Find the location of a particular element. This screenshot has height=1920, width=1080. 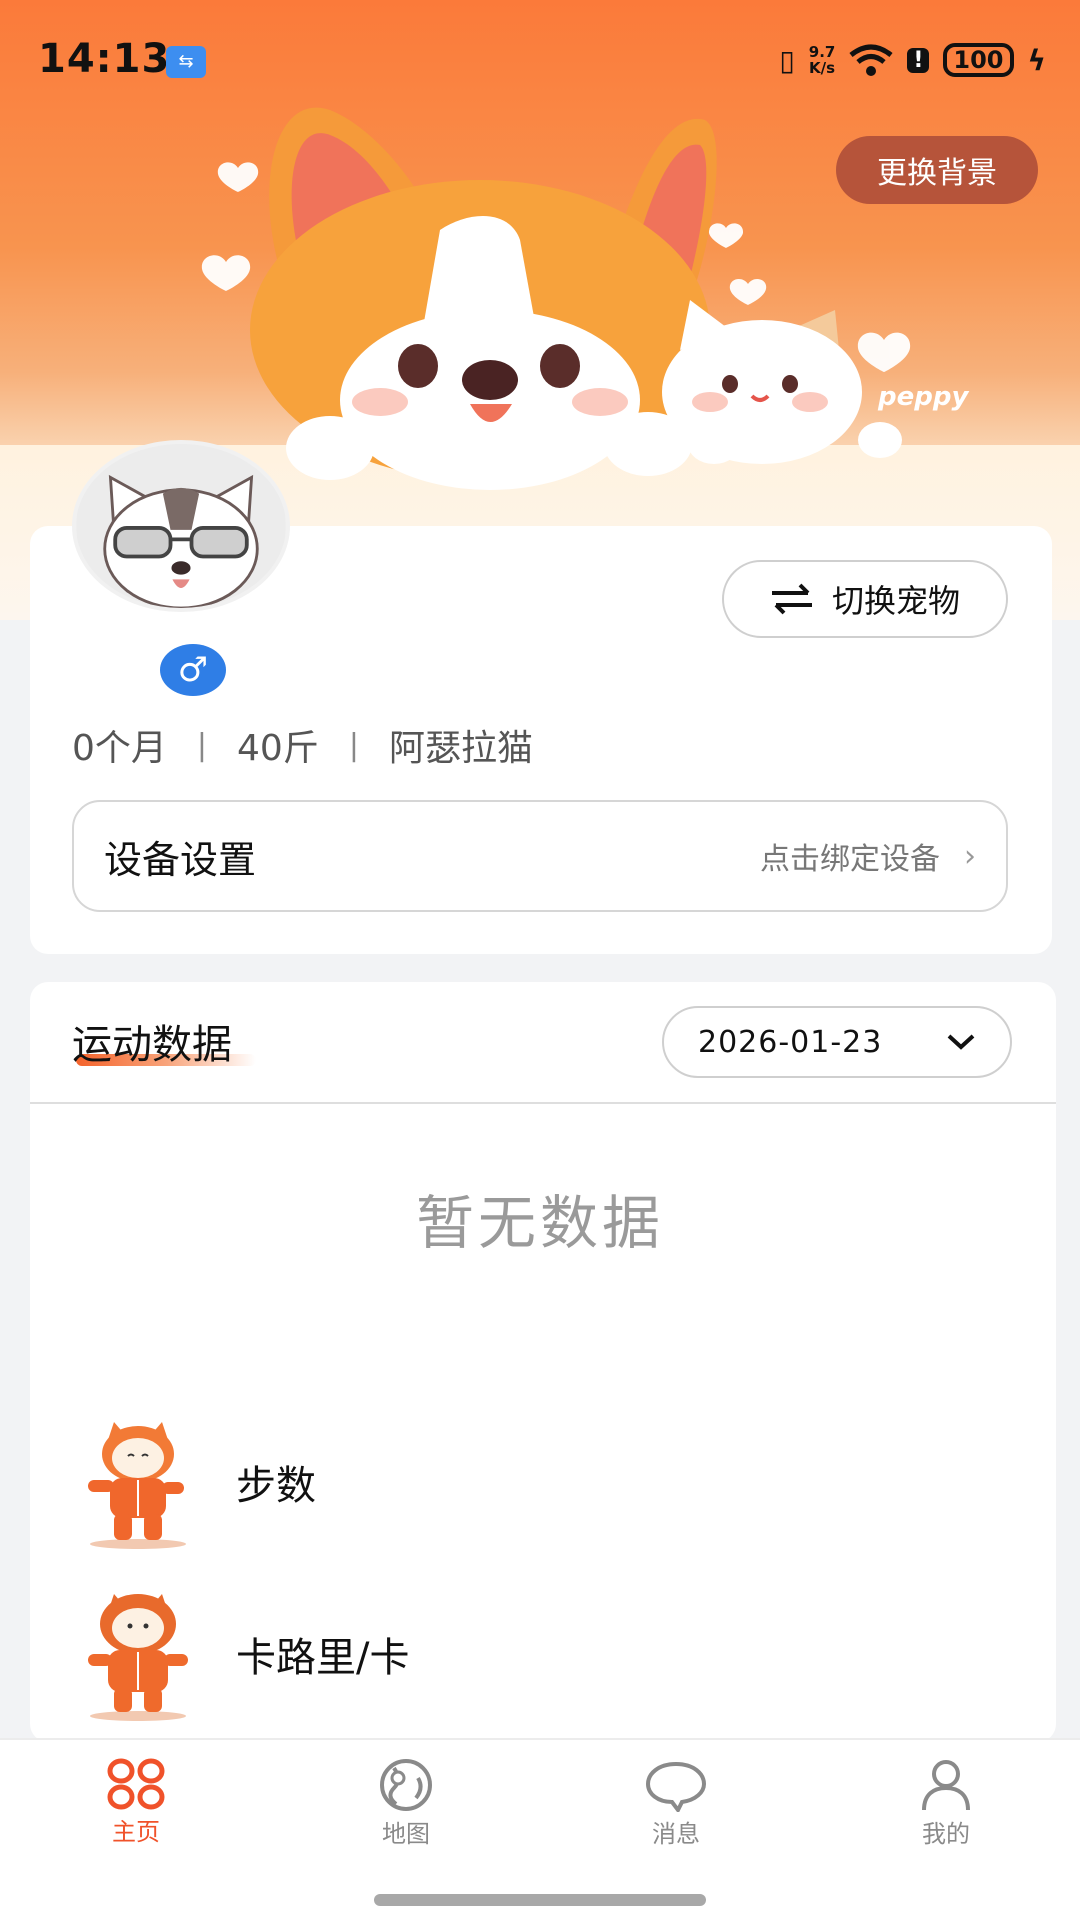

nav-profile-label: 我的 is located at coordinates (946, 1834).